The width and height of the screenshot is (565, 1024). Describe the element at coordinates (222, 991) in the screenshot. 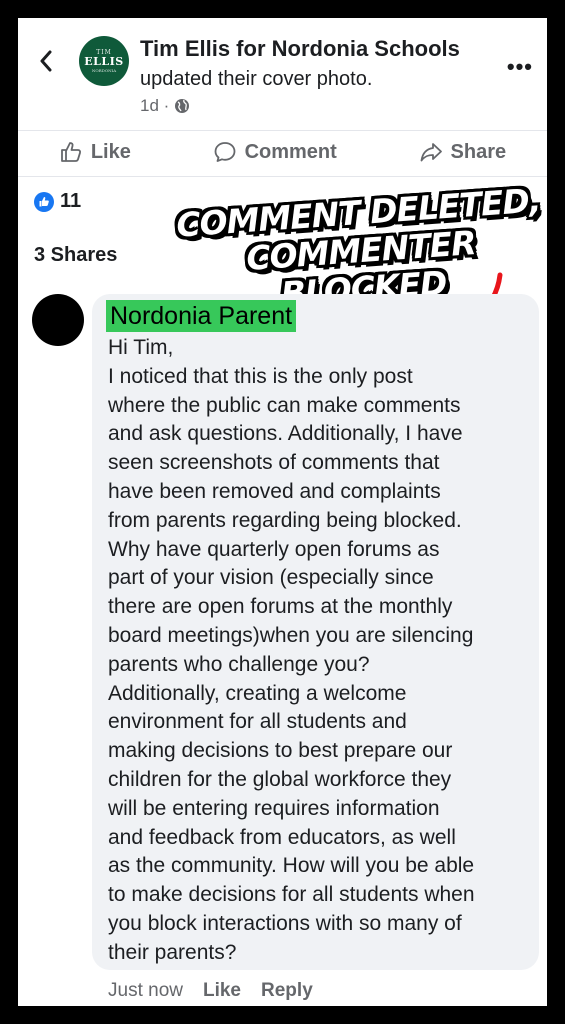

I see `comment-like-button: Like` at that location.